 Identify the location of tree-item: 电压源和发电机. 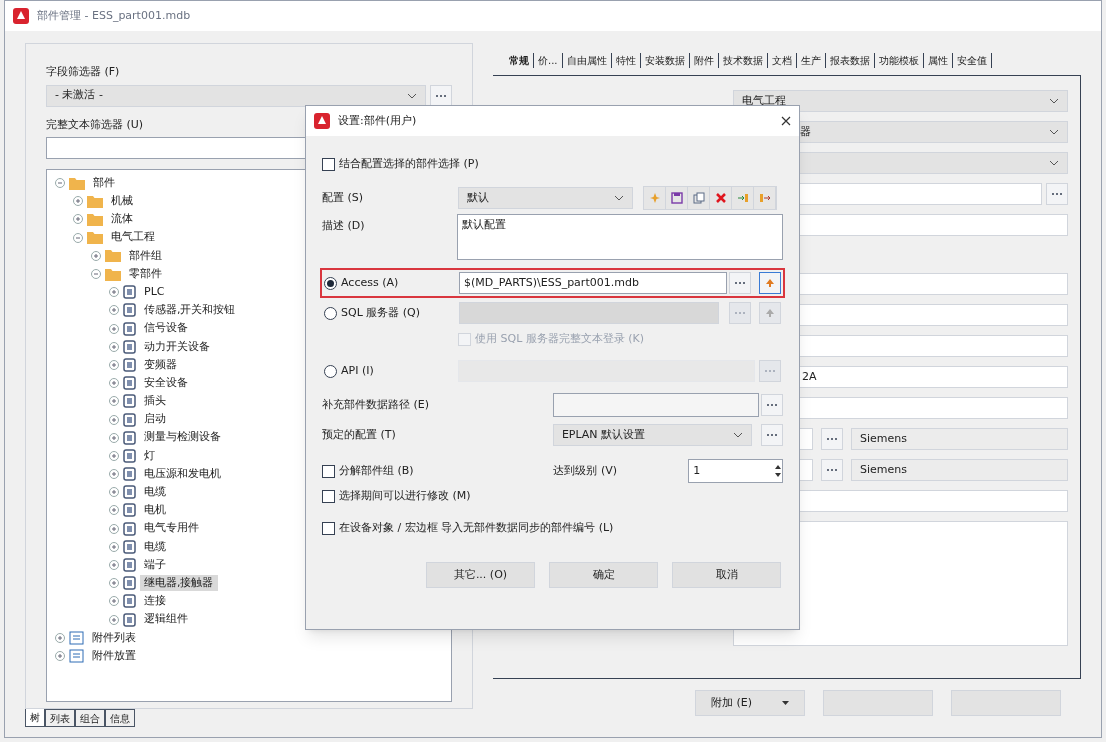
(182, 474).